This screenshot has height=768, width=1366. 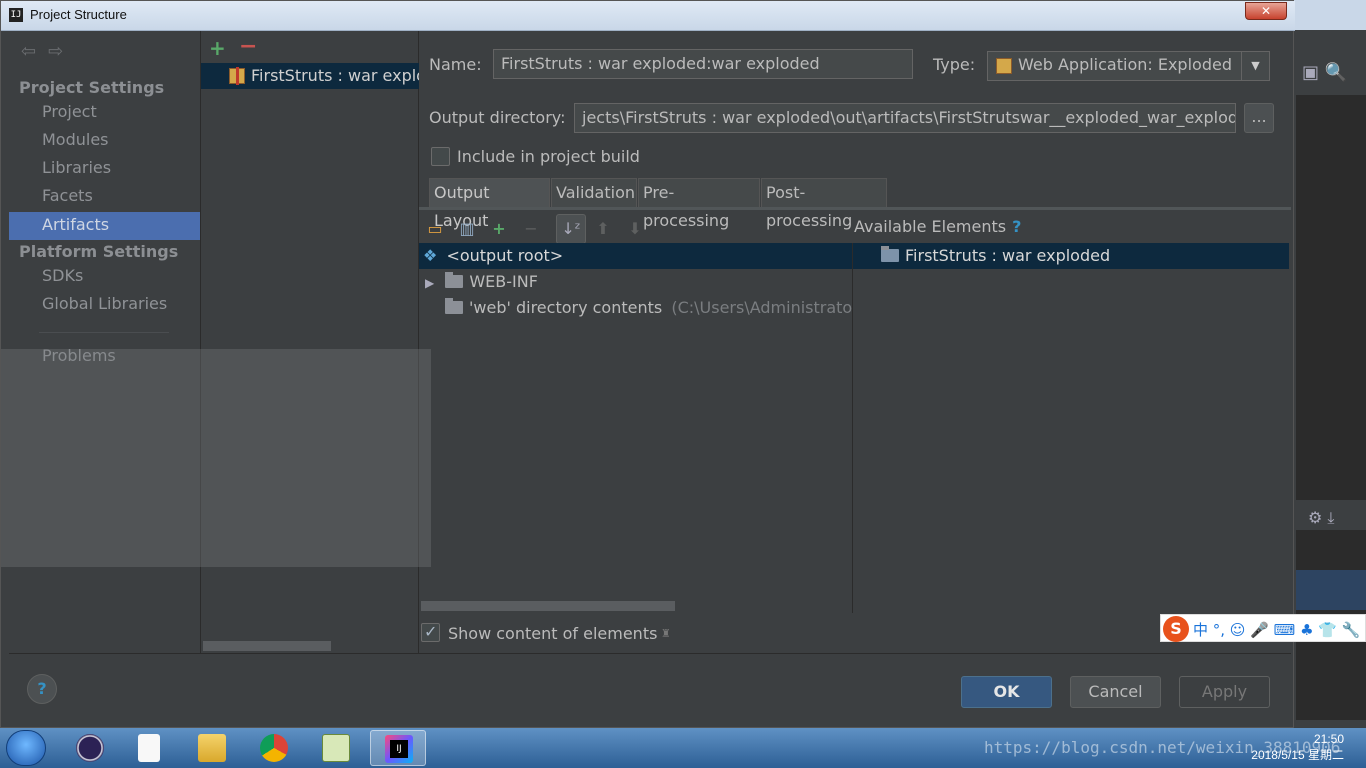 I want to click on tab-validation: Validation, so click(x=594, y=193).